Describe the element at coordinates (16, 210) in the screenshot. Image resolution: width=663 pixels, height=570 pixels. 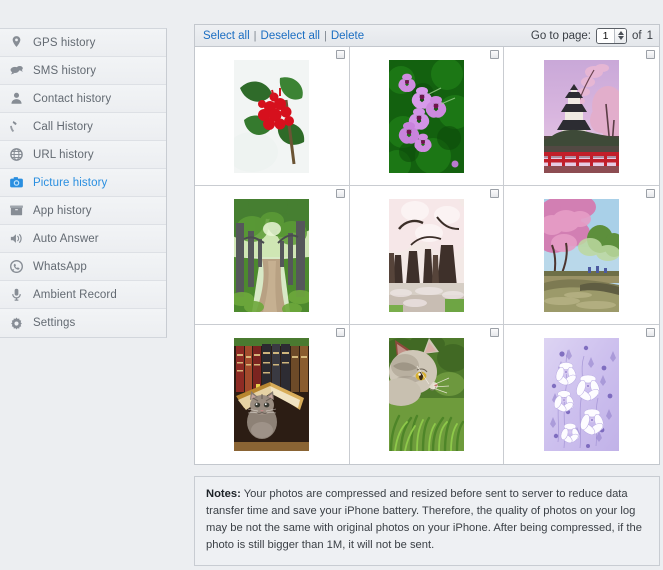
I see `app-box-icon` at that location.